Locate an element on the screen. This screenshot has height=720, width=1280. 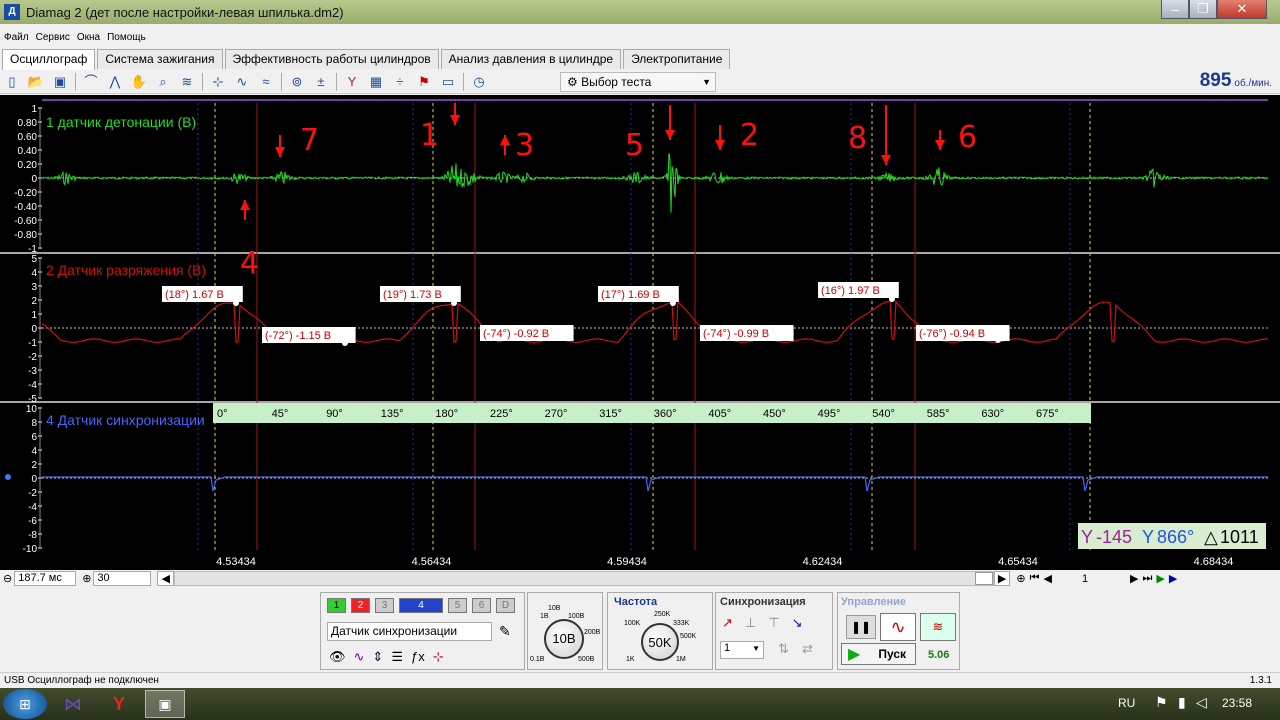
play-icon: ▶ is located at coordinates (1160, 578).